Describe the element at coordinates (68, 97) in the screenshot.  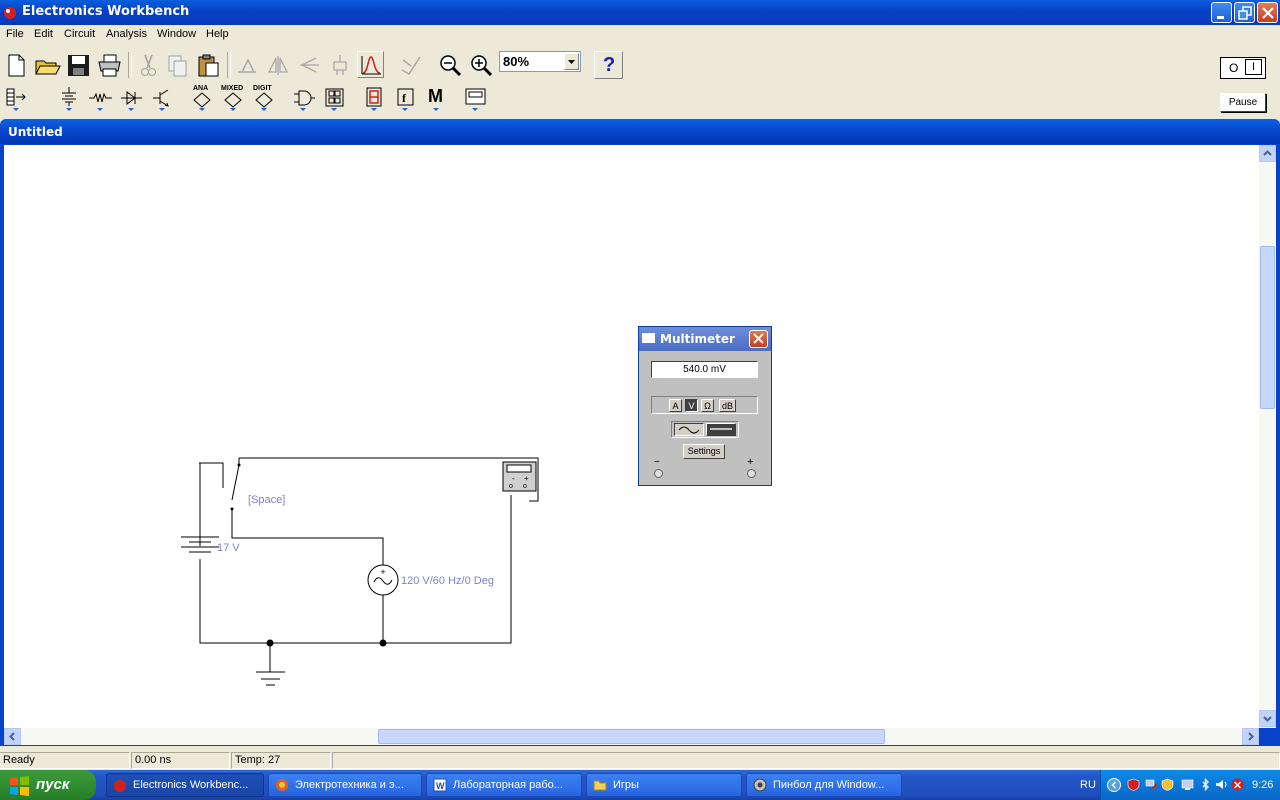
I see `sources-bin-button` at that location.